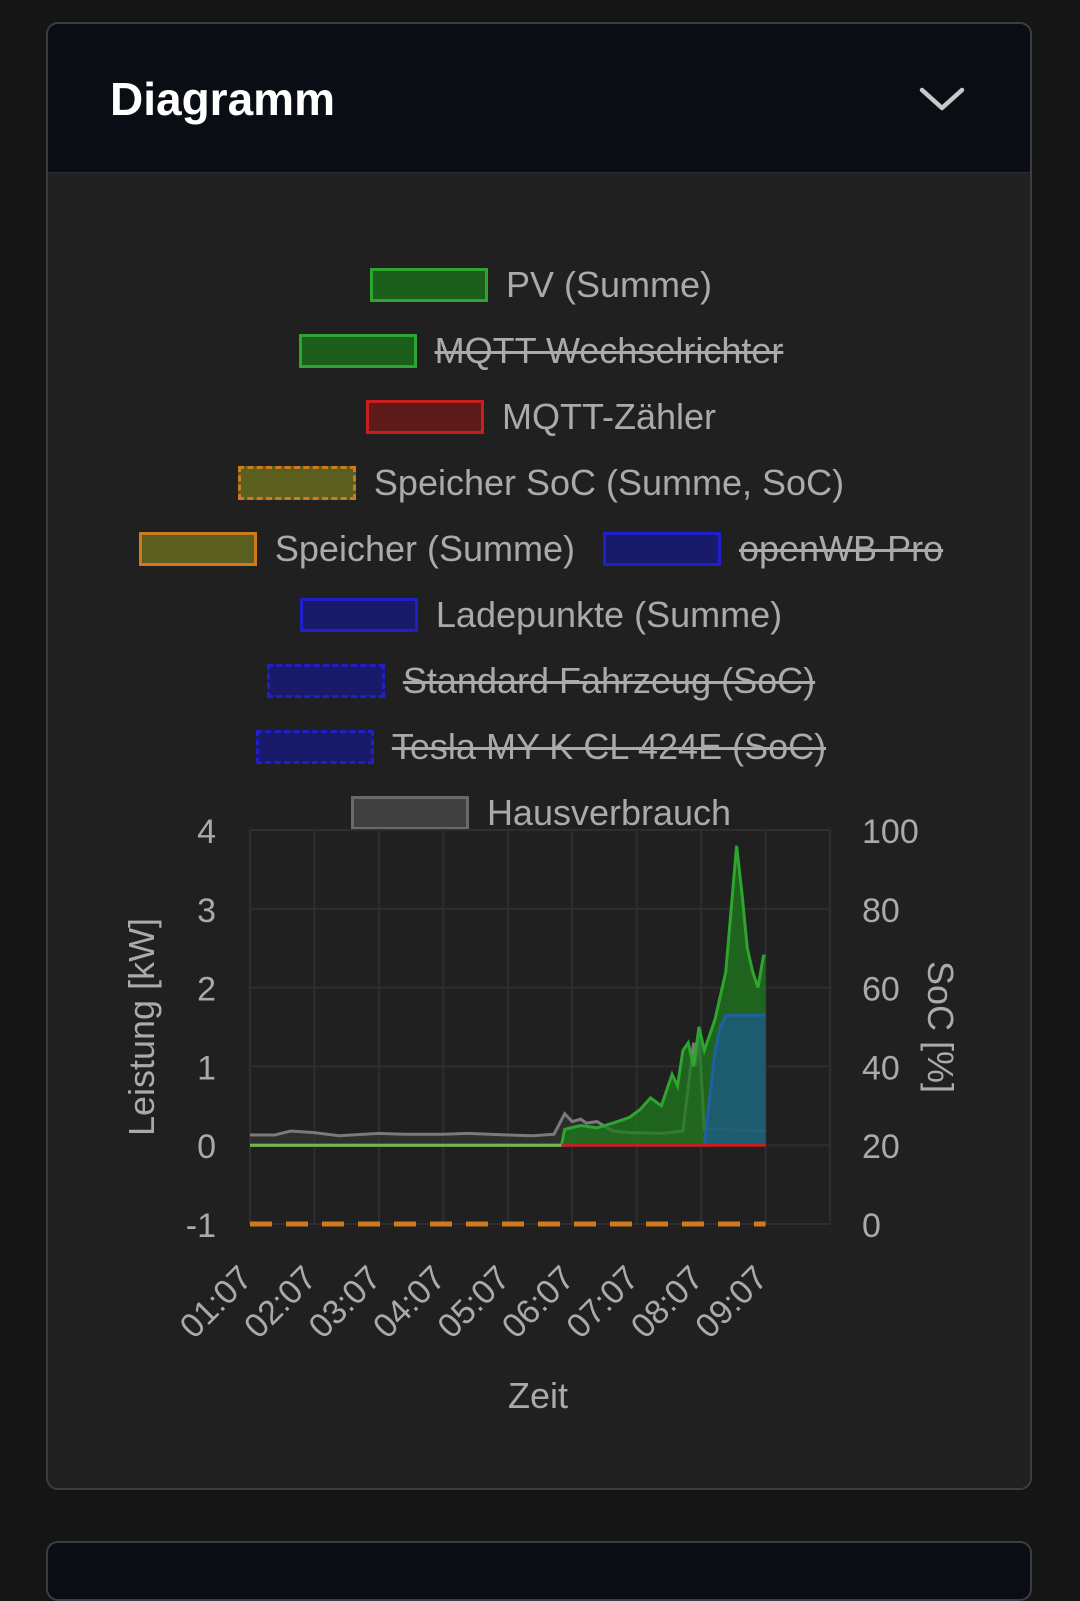  What do you see at coordinates (409, 1302) in the screenshot?
I see `x-tick-label: 04:07` at bounding box center [409, 1302].